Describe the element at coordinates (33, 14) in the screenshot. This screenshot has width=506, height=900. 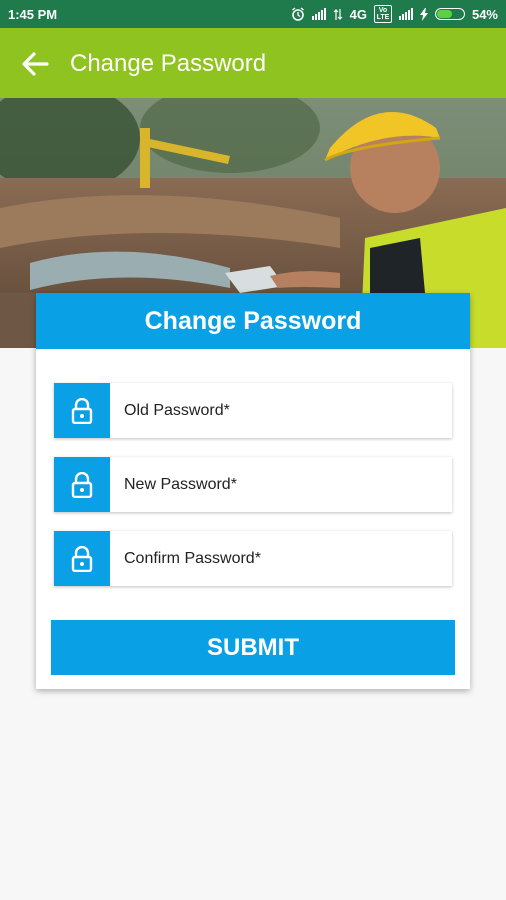
I see `status-time: 1:45 PM` at that location.